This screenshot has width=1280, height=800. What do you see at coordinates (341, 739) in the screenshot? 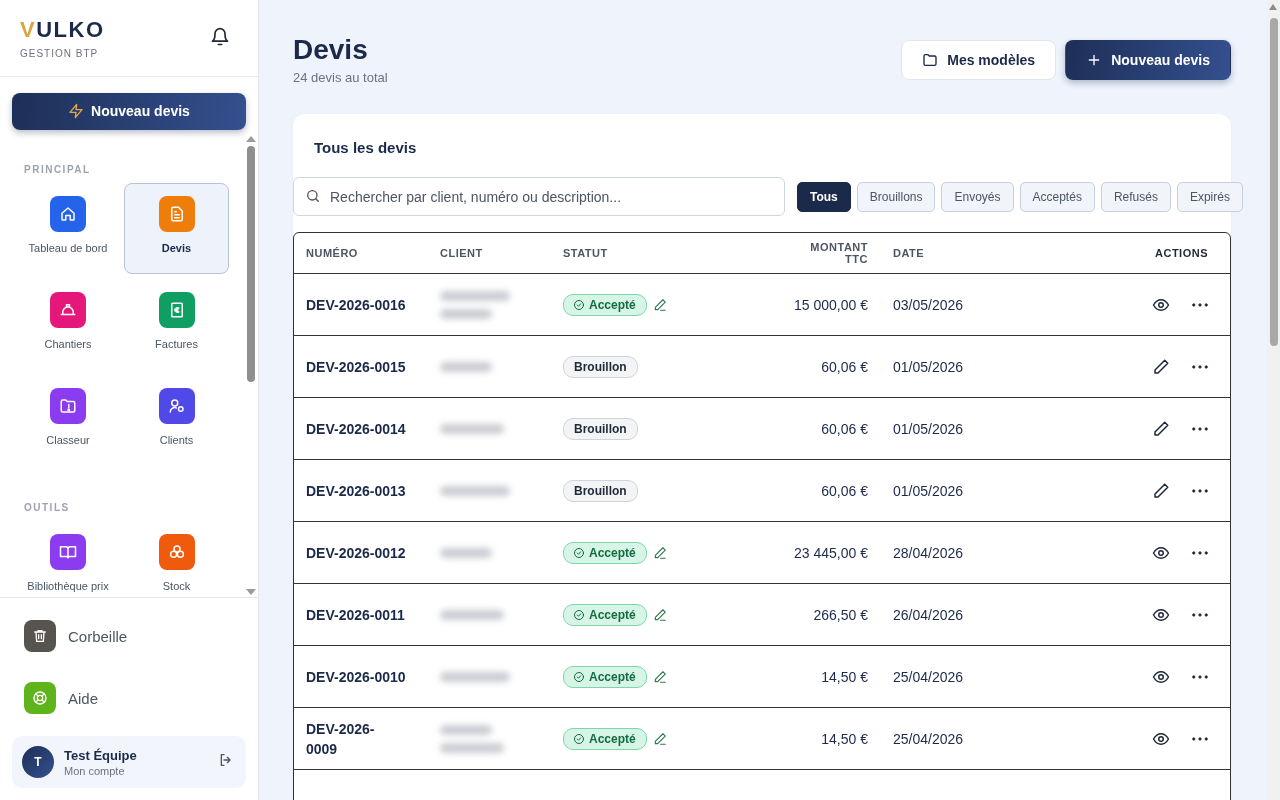
I see `table-cell-text: DEV-2026-0009` at bounding box center [341, 739].